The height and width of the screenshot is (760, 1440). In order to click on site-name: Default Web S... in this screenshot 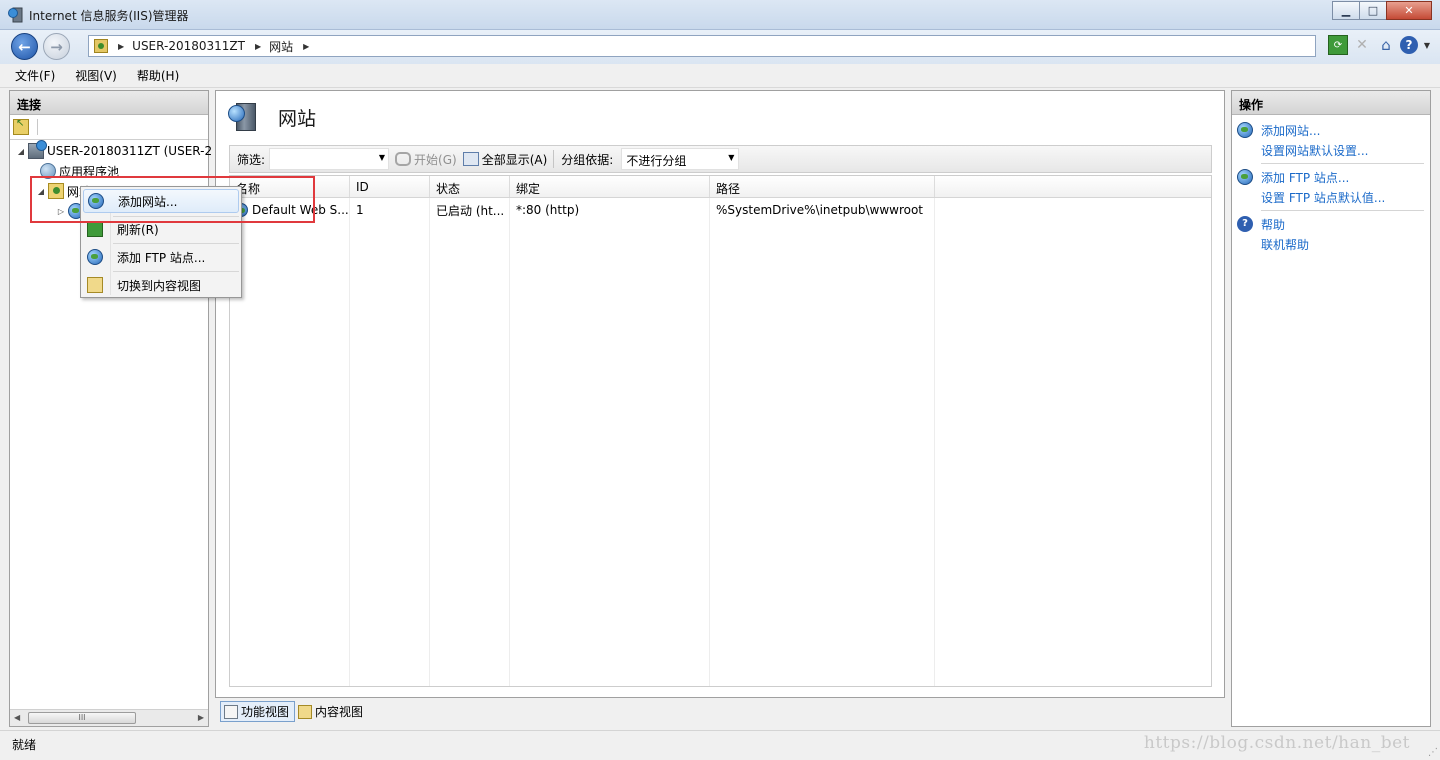, I will do `click(300, 210)`.